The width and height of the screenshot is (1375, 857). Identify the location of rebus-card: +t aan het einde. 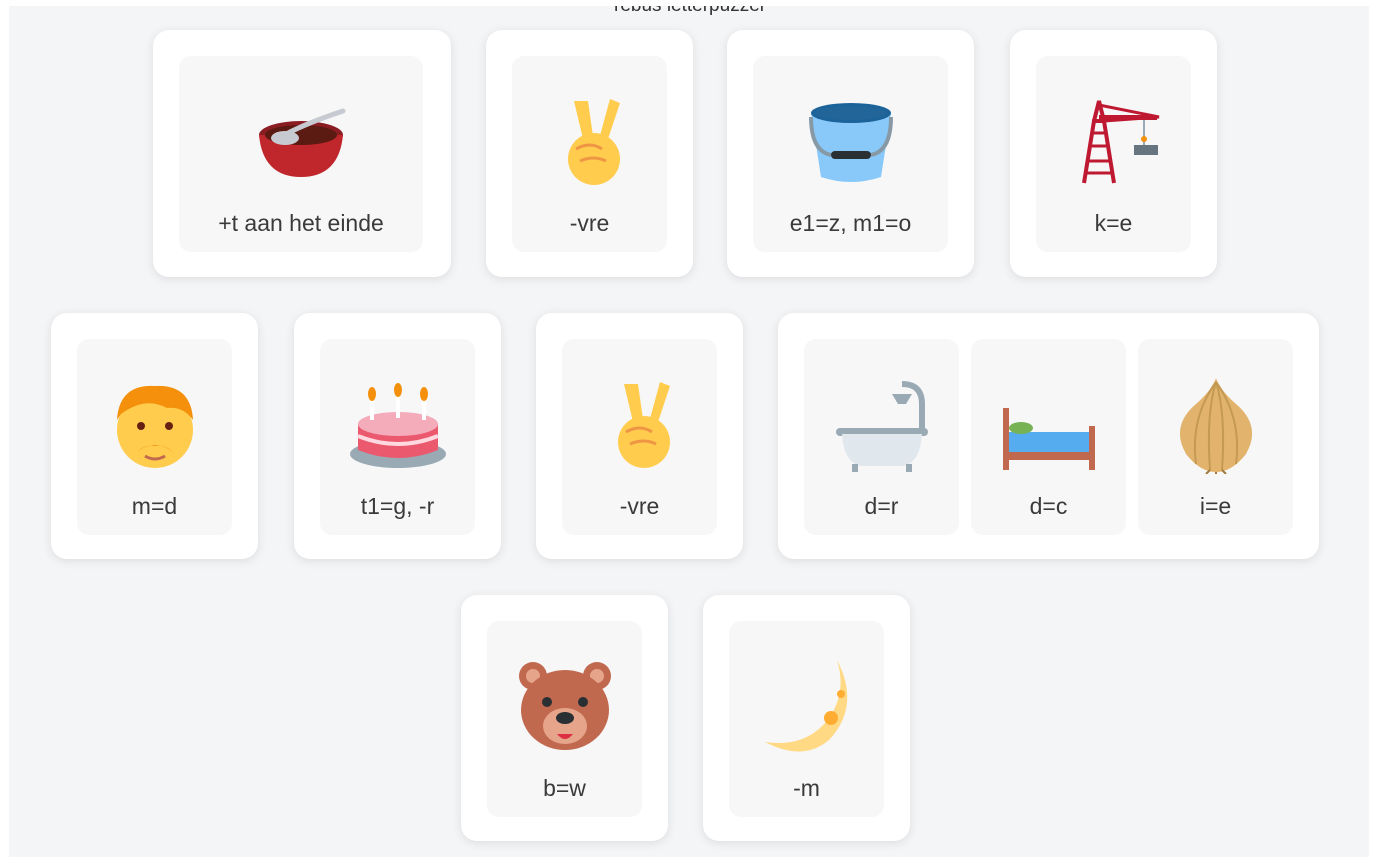
(302, 153).